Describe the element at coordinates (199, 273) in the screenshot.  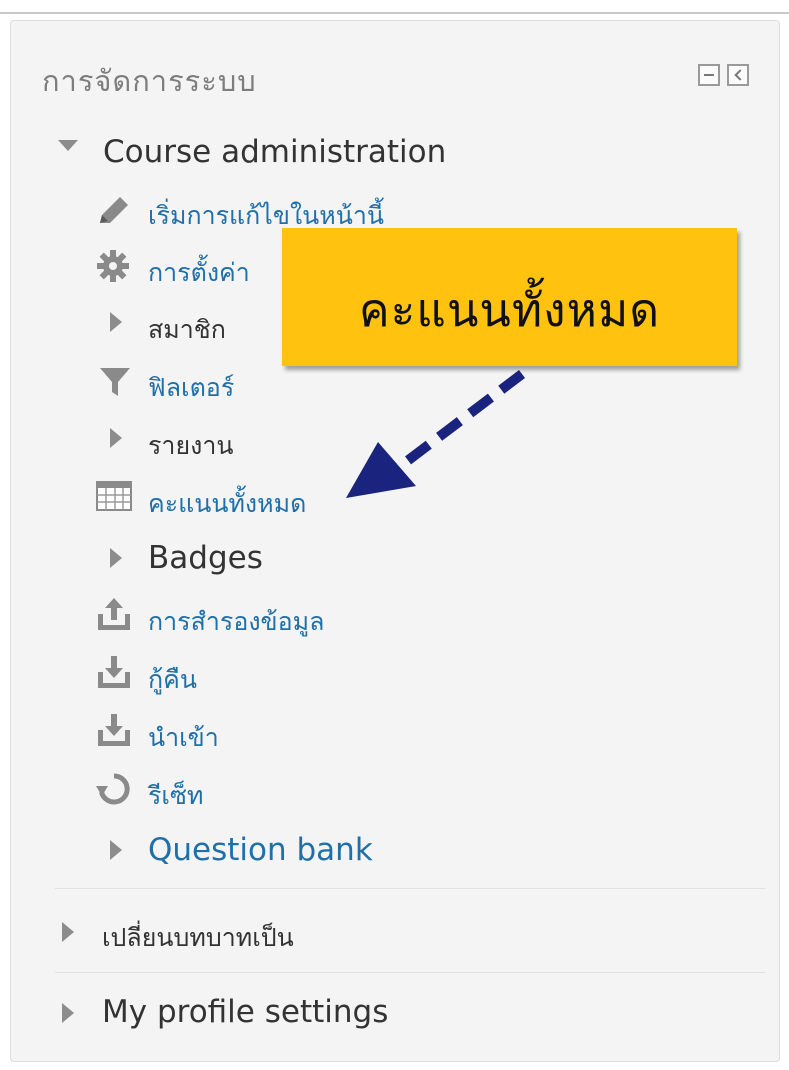
I see `menu-item-settings: การตั้งค่า` at that location.